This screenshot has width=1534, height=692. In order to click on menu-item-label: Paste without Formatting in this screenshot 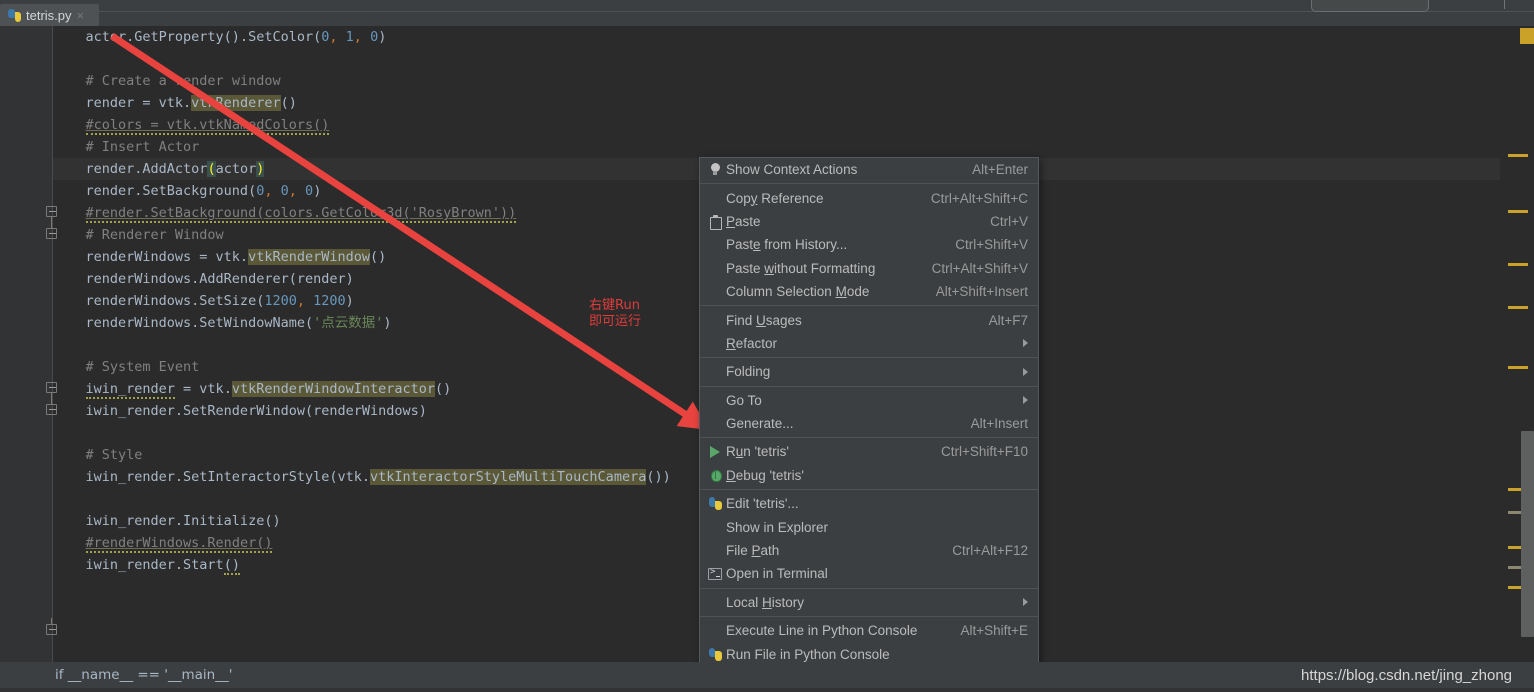, I will do `click(801, 268)`.